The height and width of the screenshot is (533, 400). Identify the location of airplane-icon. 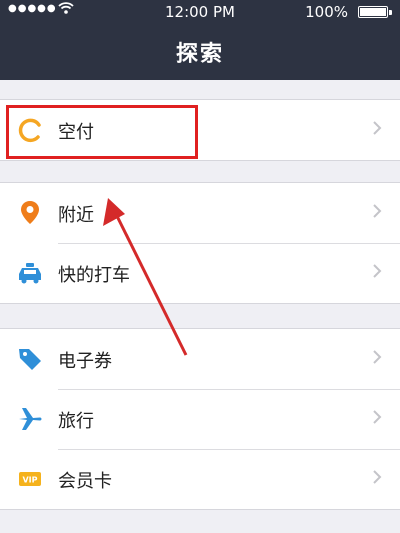
(30, 419).